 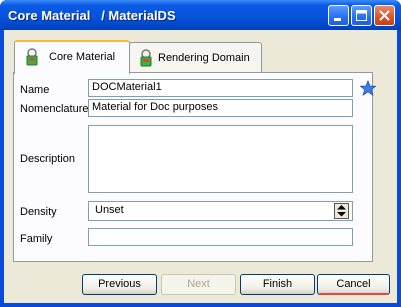 I want to click on maximize-icon, so click(x=361, y=15).